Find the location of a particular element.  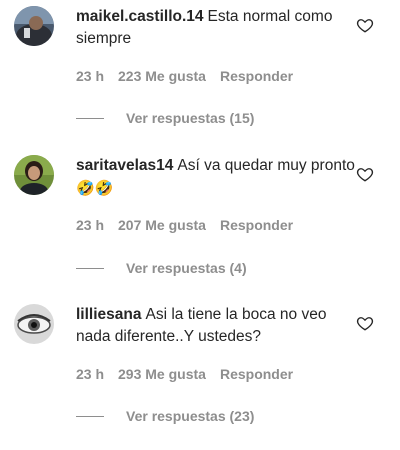

laughing-emoji: 🤣🤣 is located at coordinates (95, 188).